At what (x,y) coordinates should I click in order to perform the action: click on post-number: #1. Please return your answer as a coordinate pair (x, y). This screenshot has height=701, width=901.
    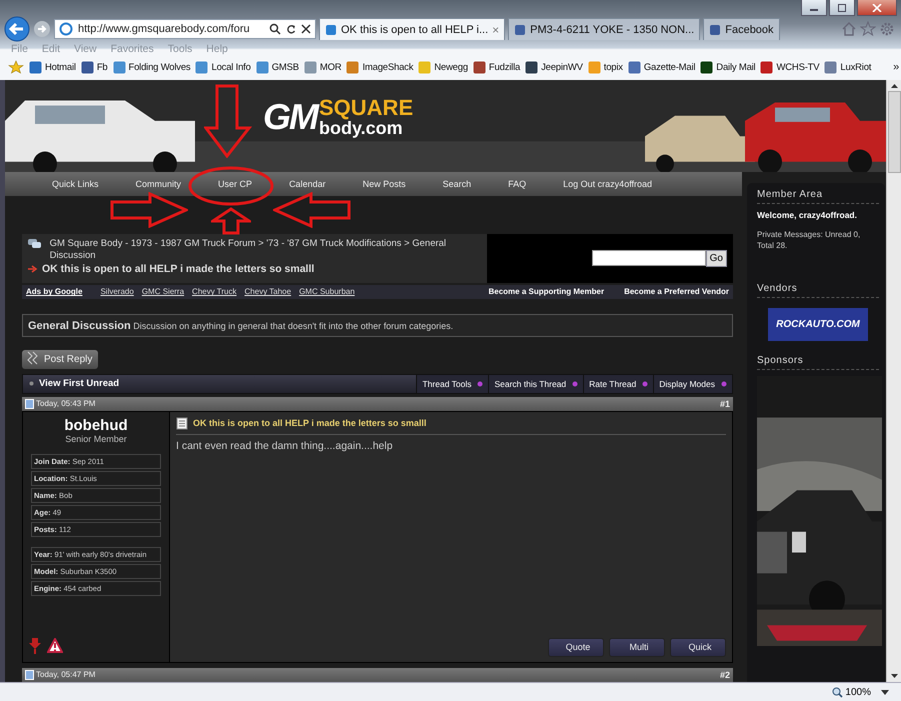
    Looking at the image, I should click on (725, 403).